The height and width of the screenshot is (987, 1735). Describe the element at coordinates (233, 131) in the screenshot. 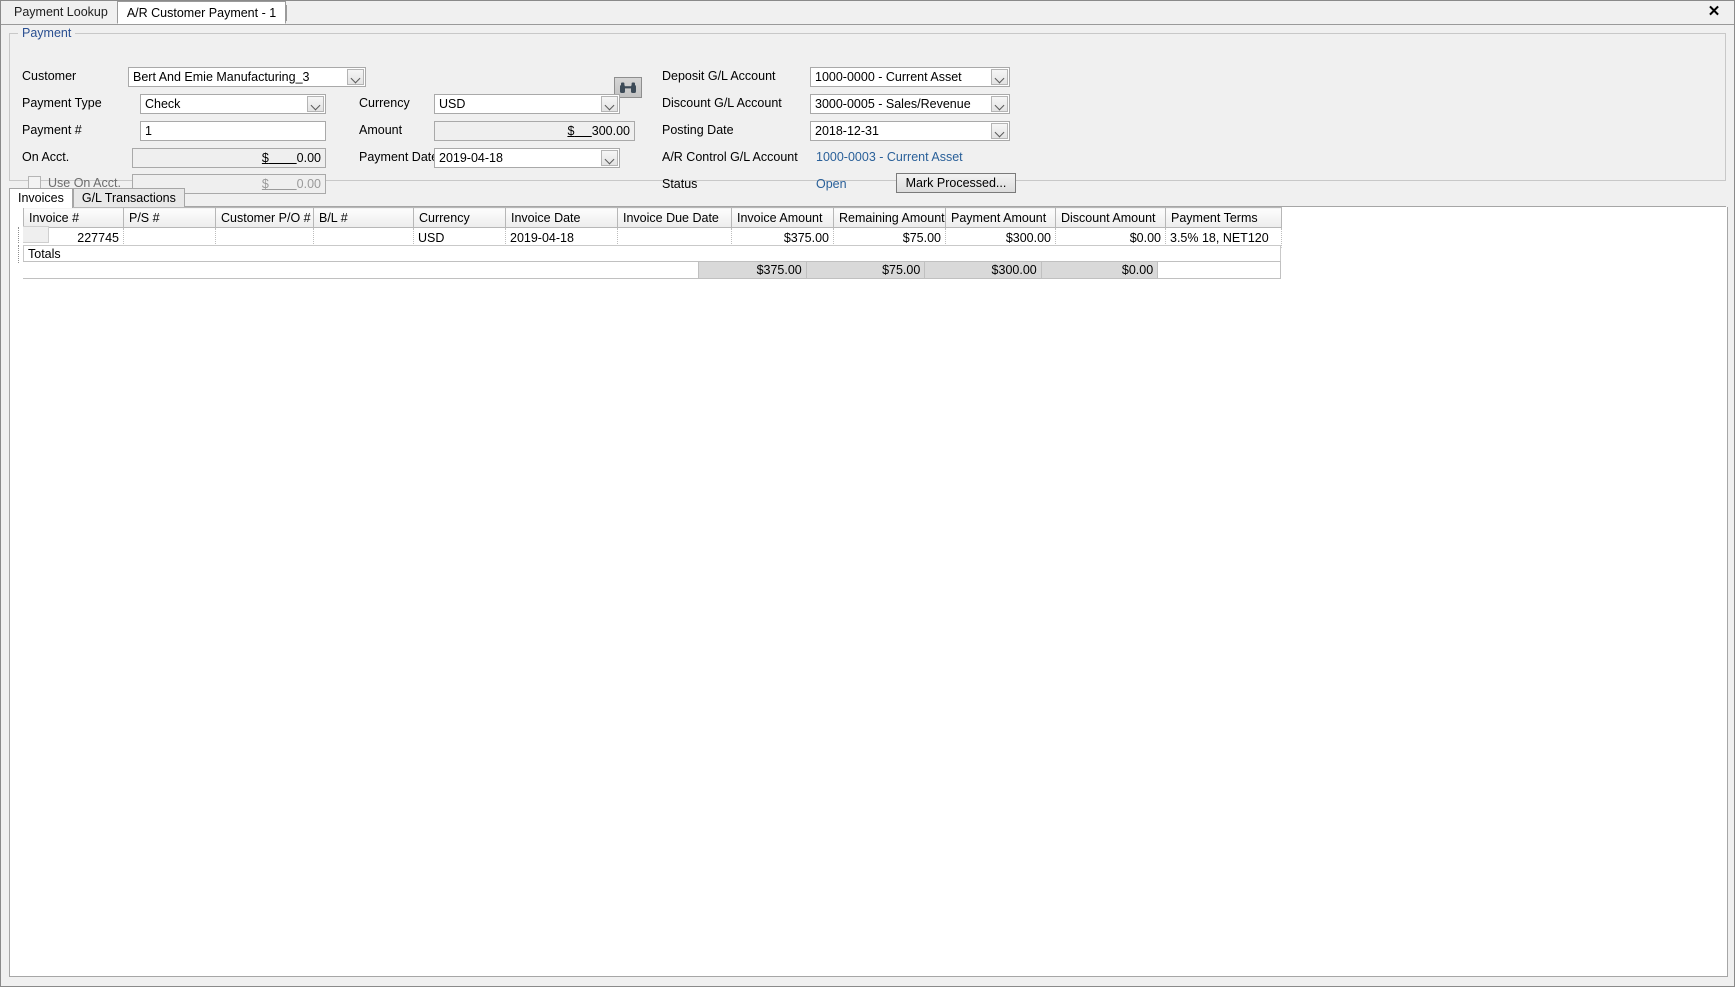

I see `payment-number-input: 1` at that location.